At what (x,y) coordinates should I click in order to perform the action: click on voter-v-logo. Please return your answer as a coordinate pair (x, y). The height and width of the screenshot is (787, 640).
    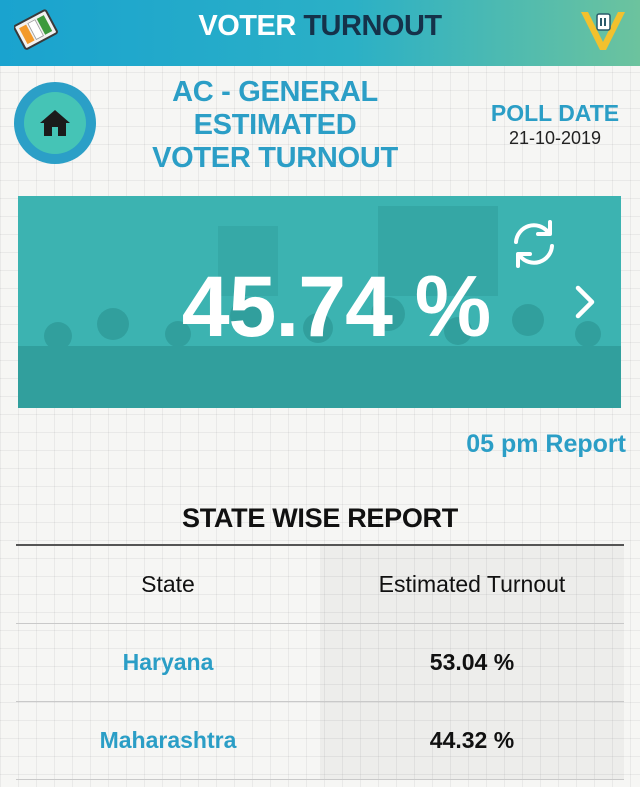
    Looking at the image, I should click on (603, 31).